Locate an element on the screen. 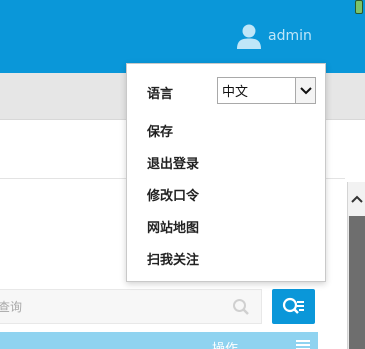 The image size is (365, 349). user-menu-trigger: admin is located at coordinates (274, 36).